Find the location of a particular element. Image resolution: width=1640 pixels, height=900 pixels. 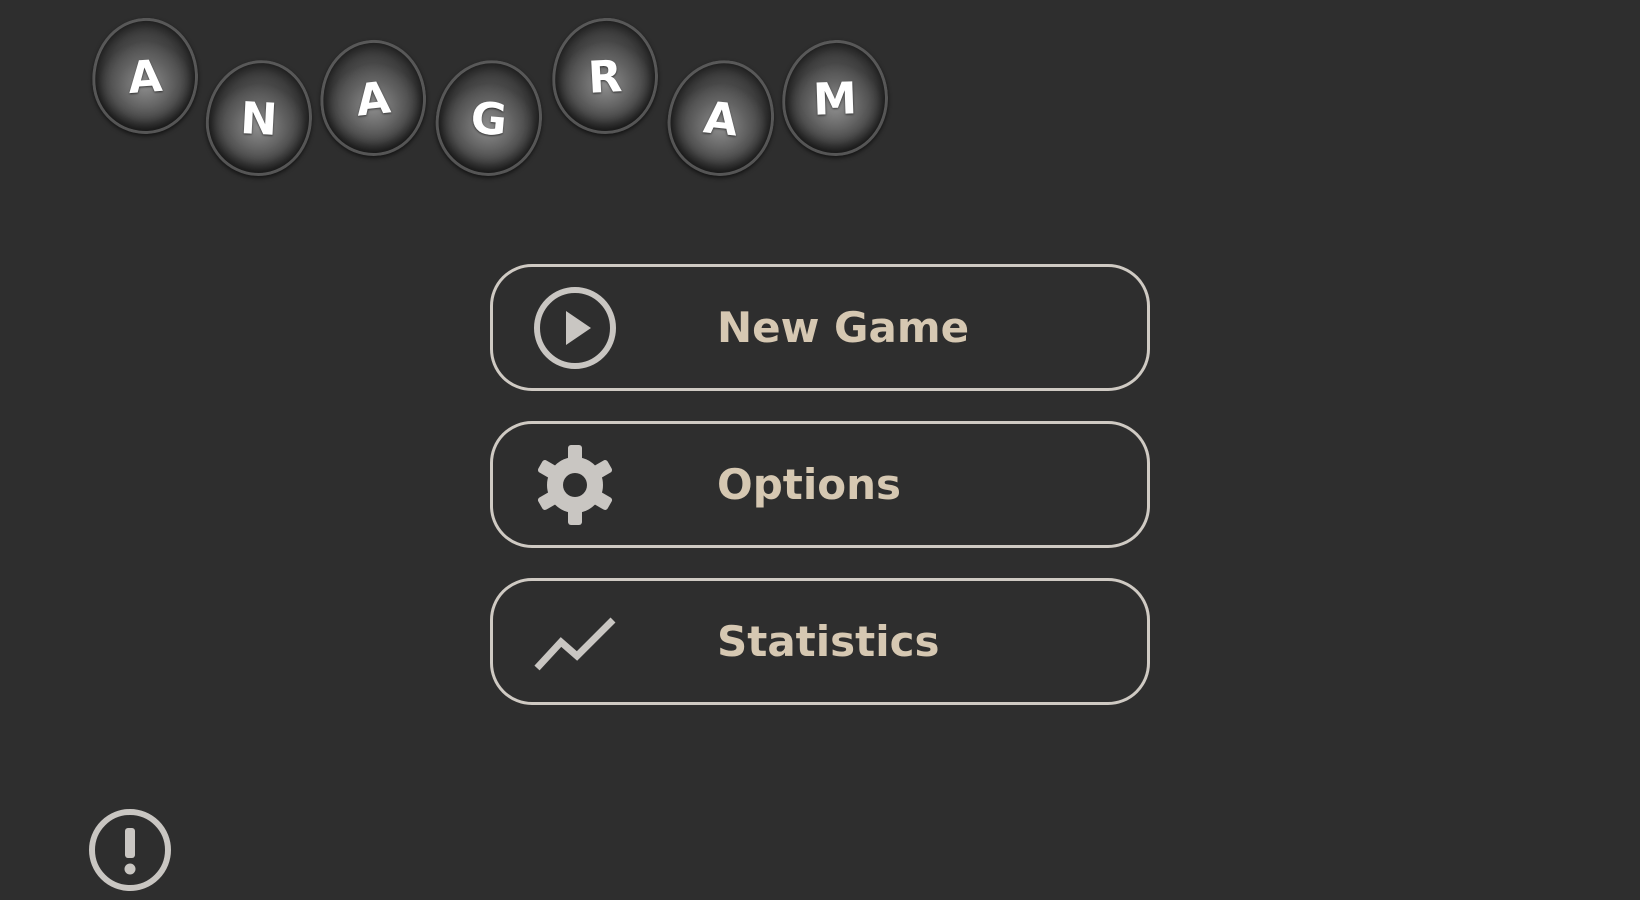

new-game-button: New Game is located at coordinates (820, 327).